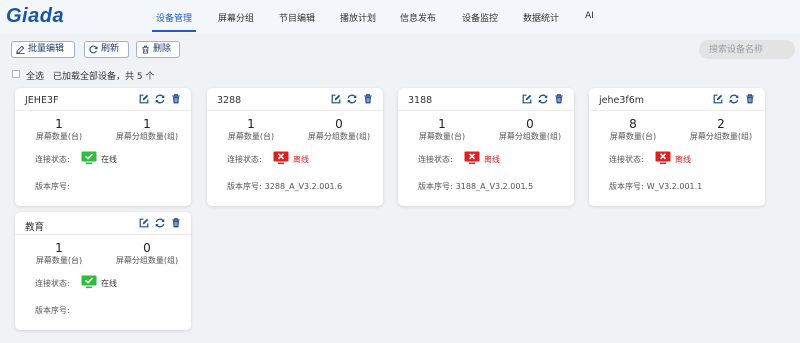 The height and width of the screenshot is (343, 800). Describe the element at coordinates (420, 100) in the screenshot. I see `device-name: 3188` at that location.